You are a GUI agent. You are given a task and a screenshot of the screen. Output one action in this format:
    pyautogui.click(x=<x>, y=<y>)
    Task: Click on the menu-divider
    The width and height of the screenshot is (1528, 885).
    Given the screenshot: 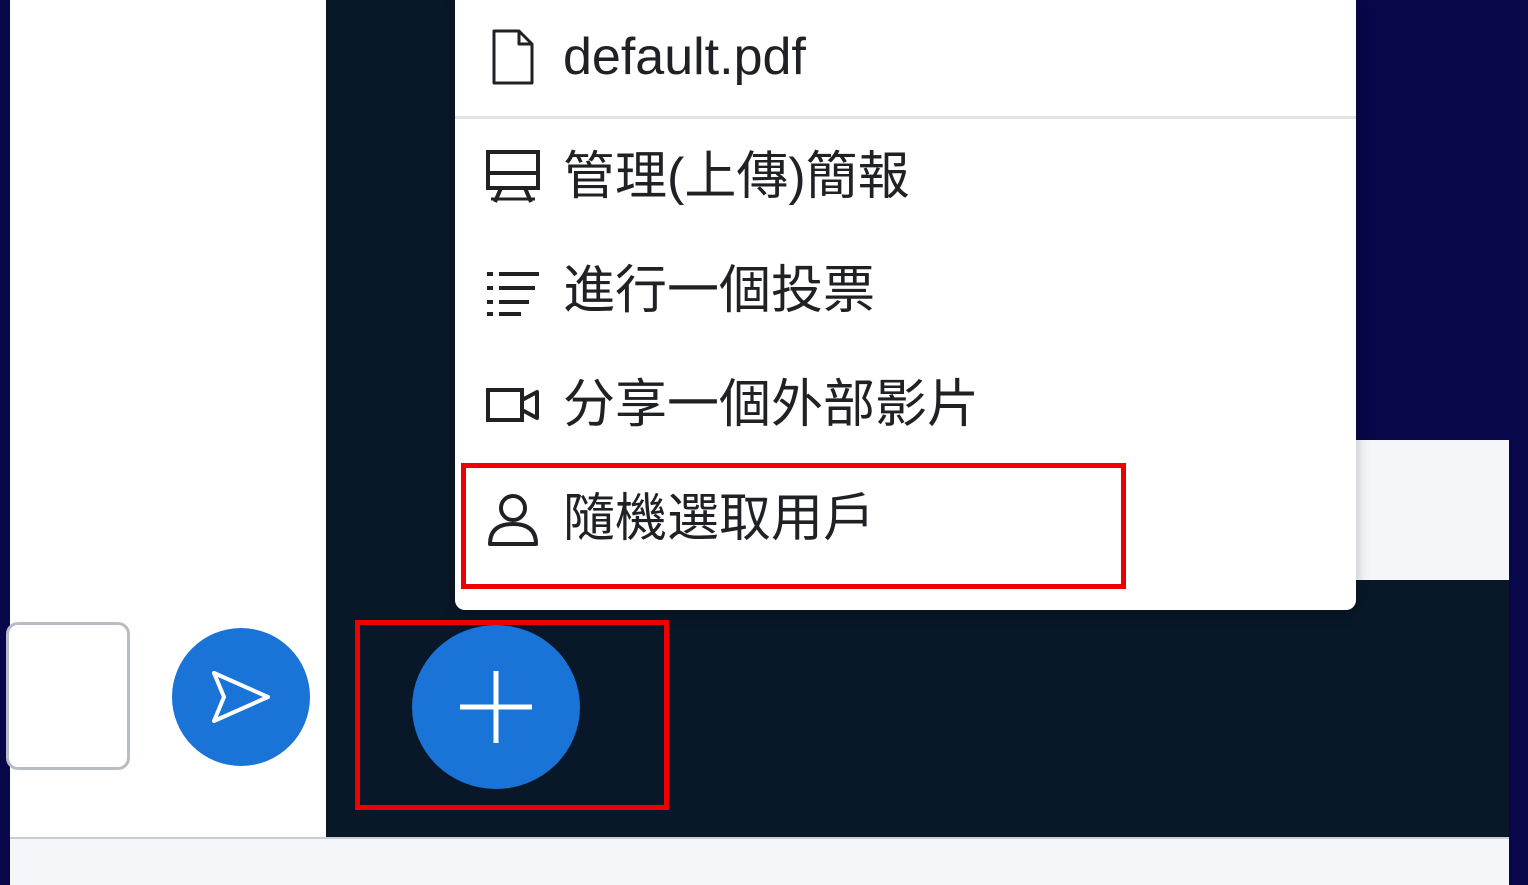 What is the action you would take?
    pyautogui.click(x=905, y=117)
    